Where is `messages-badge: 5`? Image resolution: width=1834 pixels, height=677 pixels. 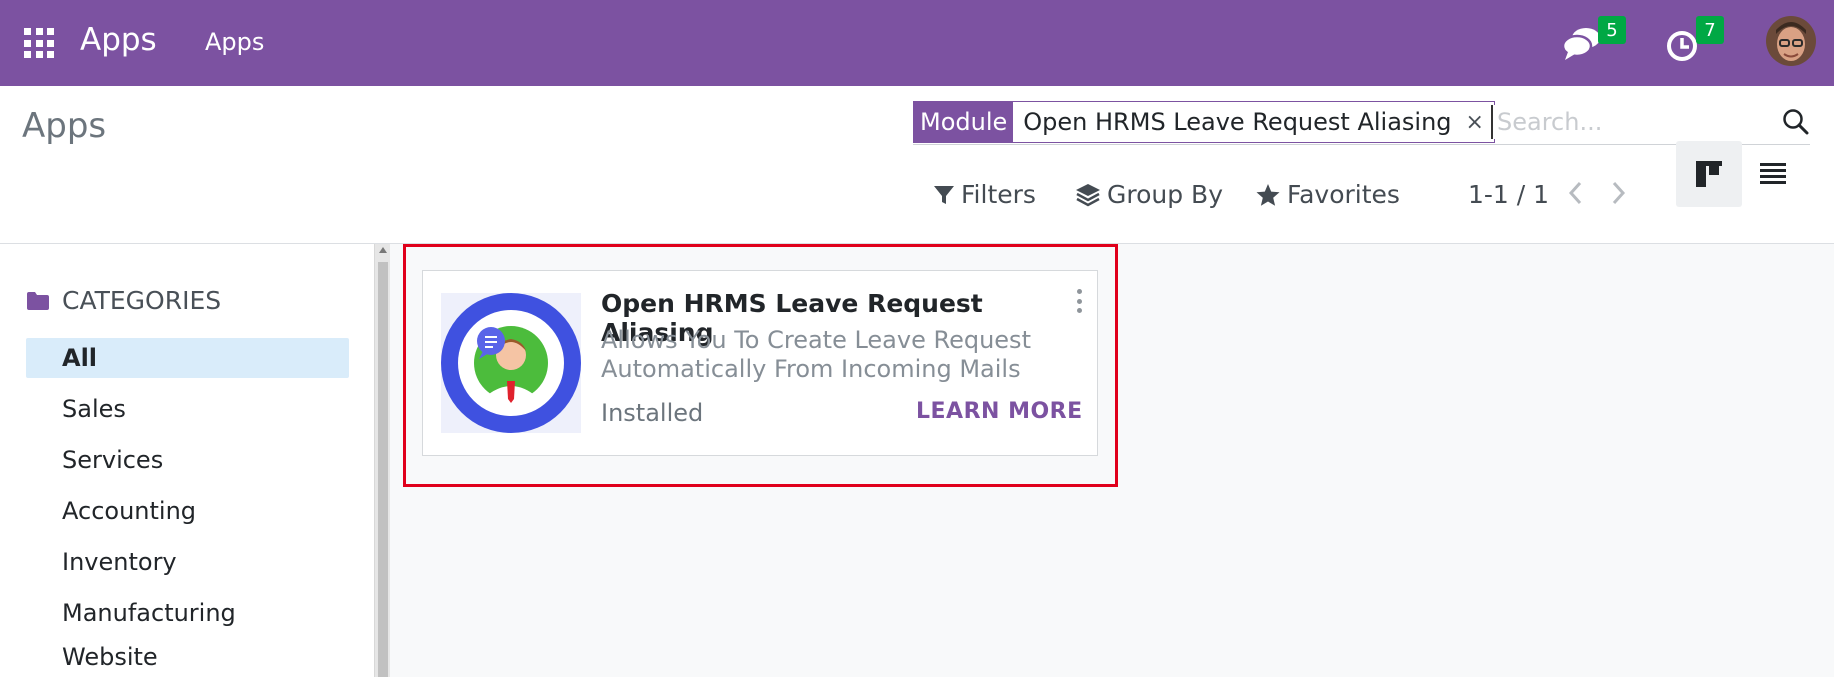 messages-badge: 5 is located at coordinates (1612, 30).